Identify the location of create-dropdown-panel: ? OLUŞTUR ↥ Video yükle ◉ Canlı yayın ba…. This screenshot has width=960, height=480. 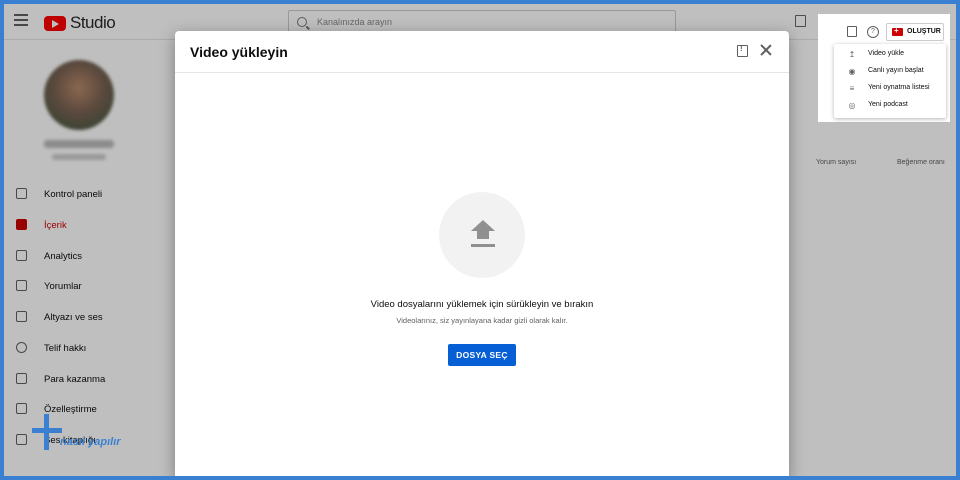
(884, 68).